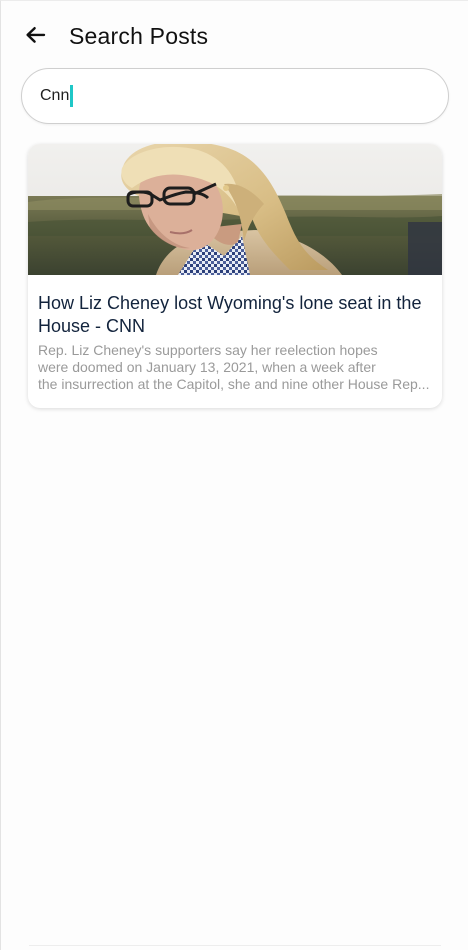 The image size is (468, 950). I want to click on bottom-divider, so click(235, 945).